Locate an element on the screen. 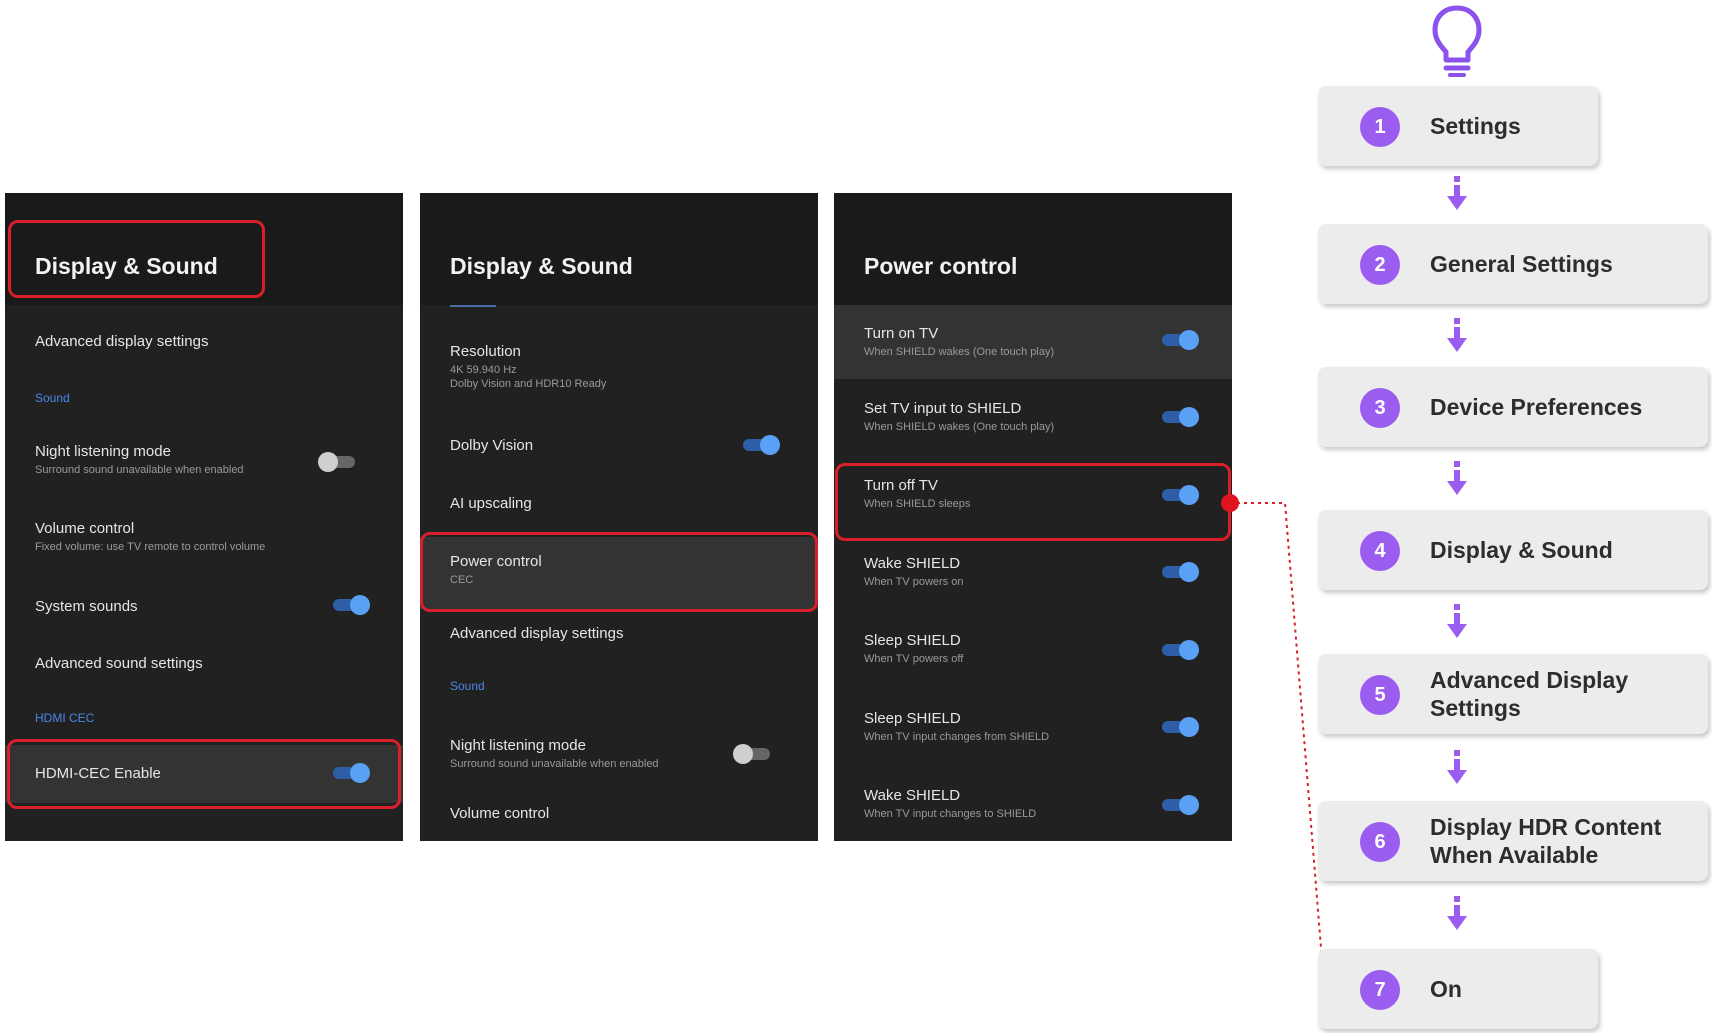  toggle-set-tv-input is located at coordinates (1179, 417).